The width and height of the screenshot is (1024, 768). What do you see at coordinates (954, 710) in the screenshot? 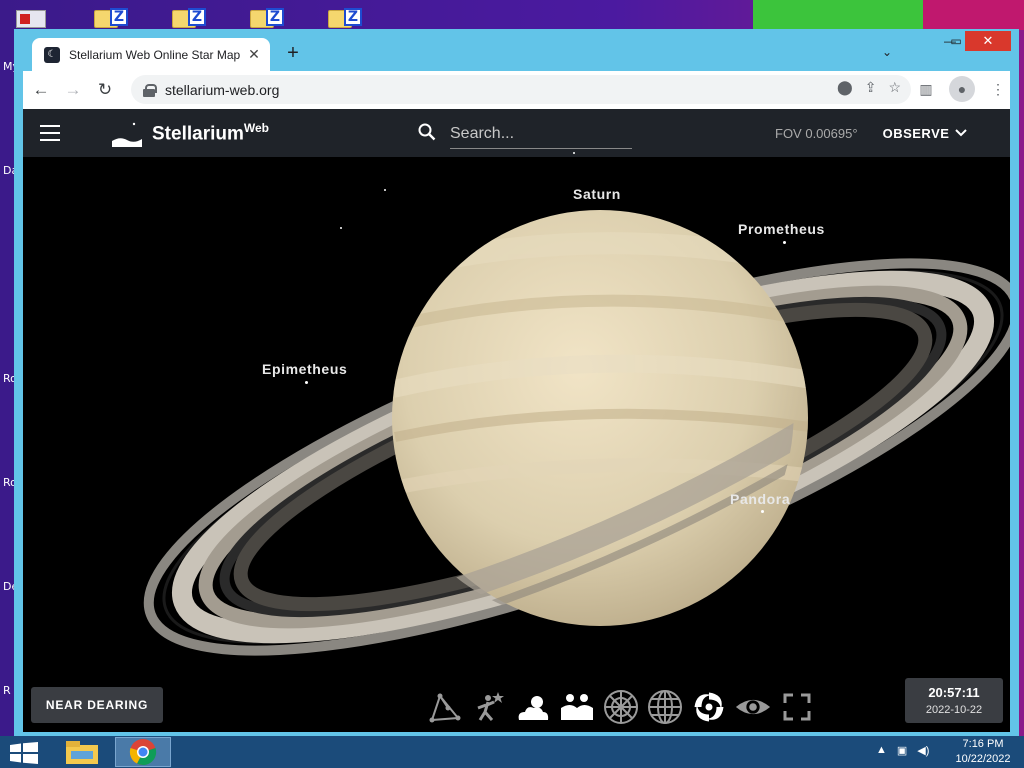
I see `date-text: 2022-10-22` at bounding box center [954, 710].